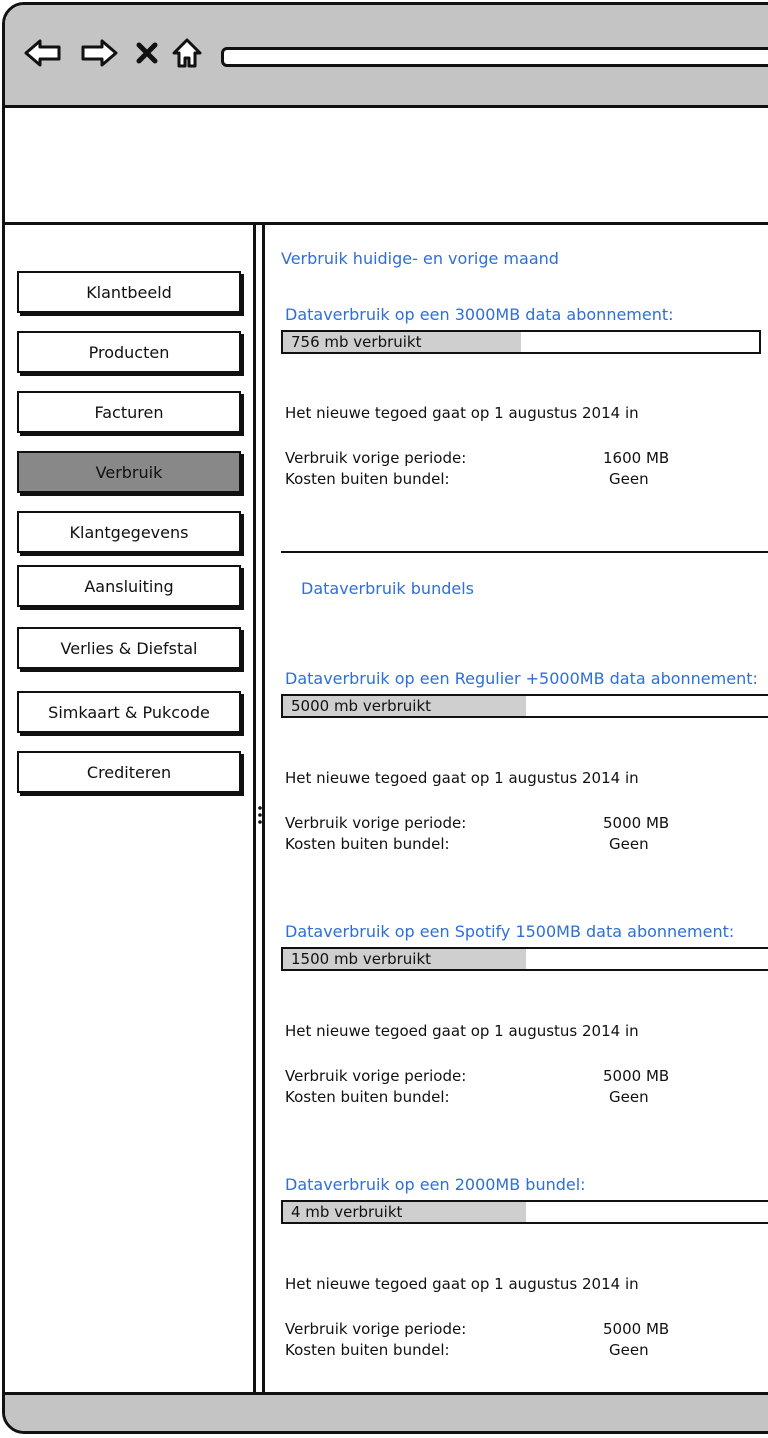 This screenshot has height=1438, width=768. I want to click on url-bar, so click(494, 57).